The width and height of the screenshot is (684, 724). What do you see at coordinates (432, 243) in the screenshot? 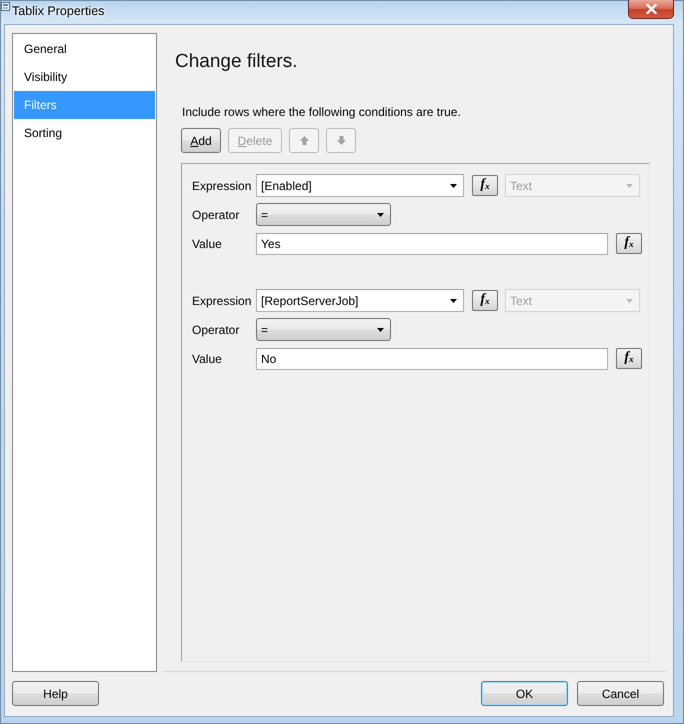
I see `value-field: Yes` at bounding box center [432, 243].